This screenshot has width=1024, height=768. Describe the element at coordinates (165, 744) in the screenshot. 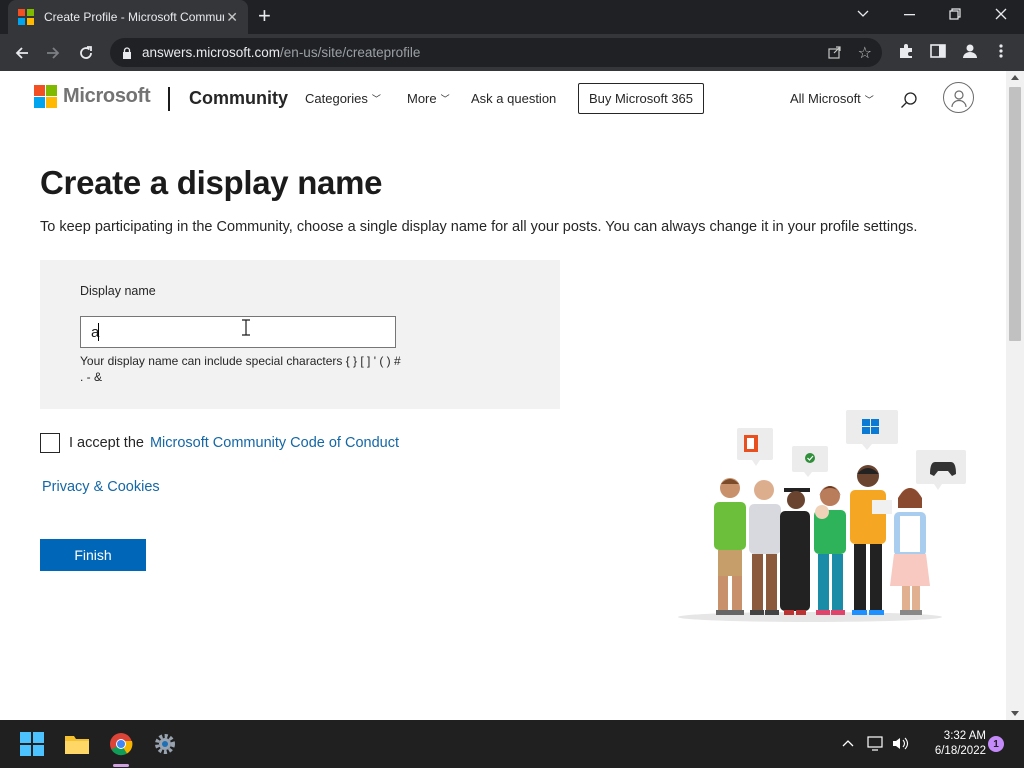

I see `settings-gear-icon` at that location.